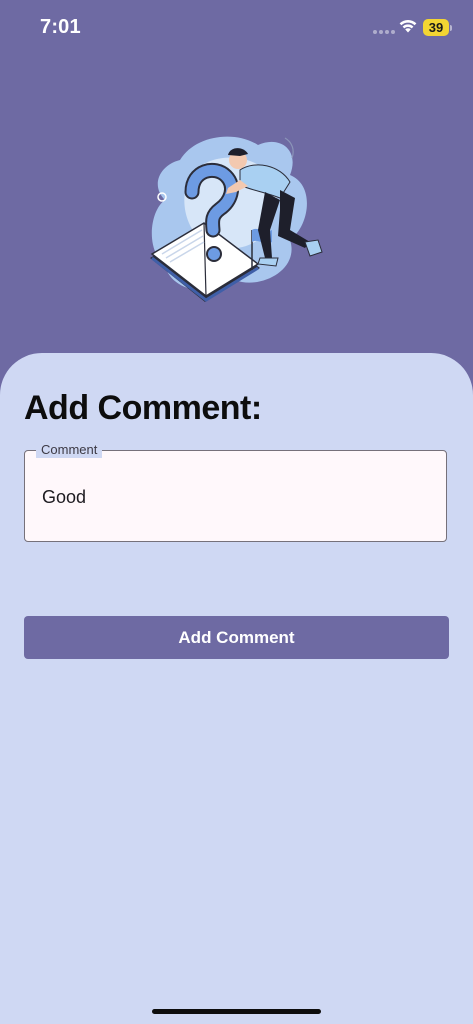 This screenshot has width=473, height=1024. Describe the element at coordinates (408, 26) in the screenshot. I see `wifi-icon` at that location.